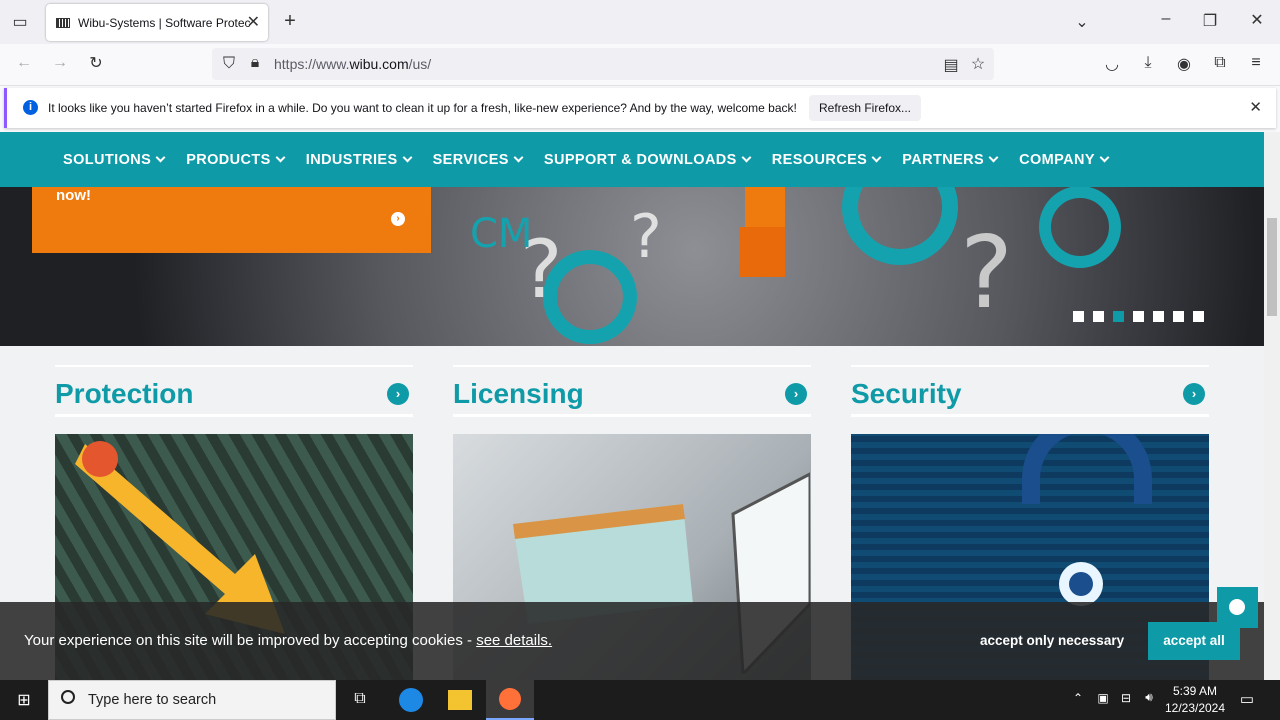 This screenshot has height=720, width=1280. What do you see at coordinates (236, 160) in the screenshot?
I see `nav-products: PRODUCTS` at bounding box center [236, 160].